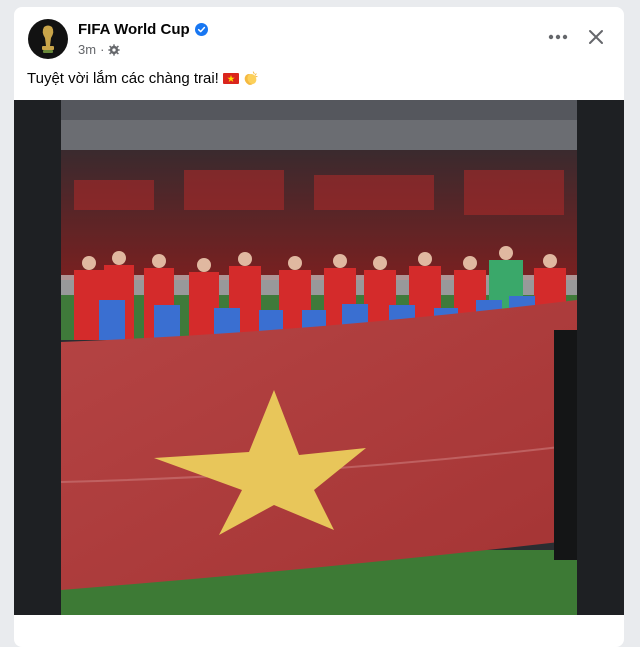 The width and height of the screenshot is (640, 647). Describe the element at coordinates (123, 78) in the screenshot. I see `post-text-content: Tuyệt vời lắm các chàng trai!` at that location.